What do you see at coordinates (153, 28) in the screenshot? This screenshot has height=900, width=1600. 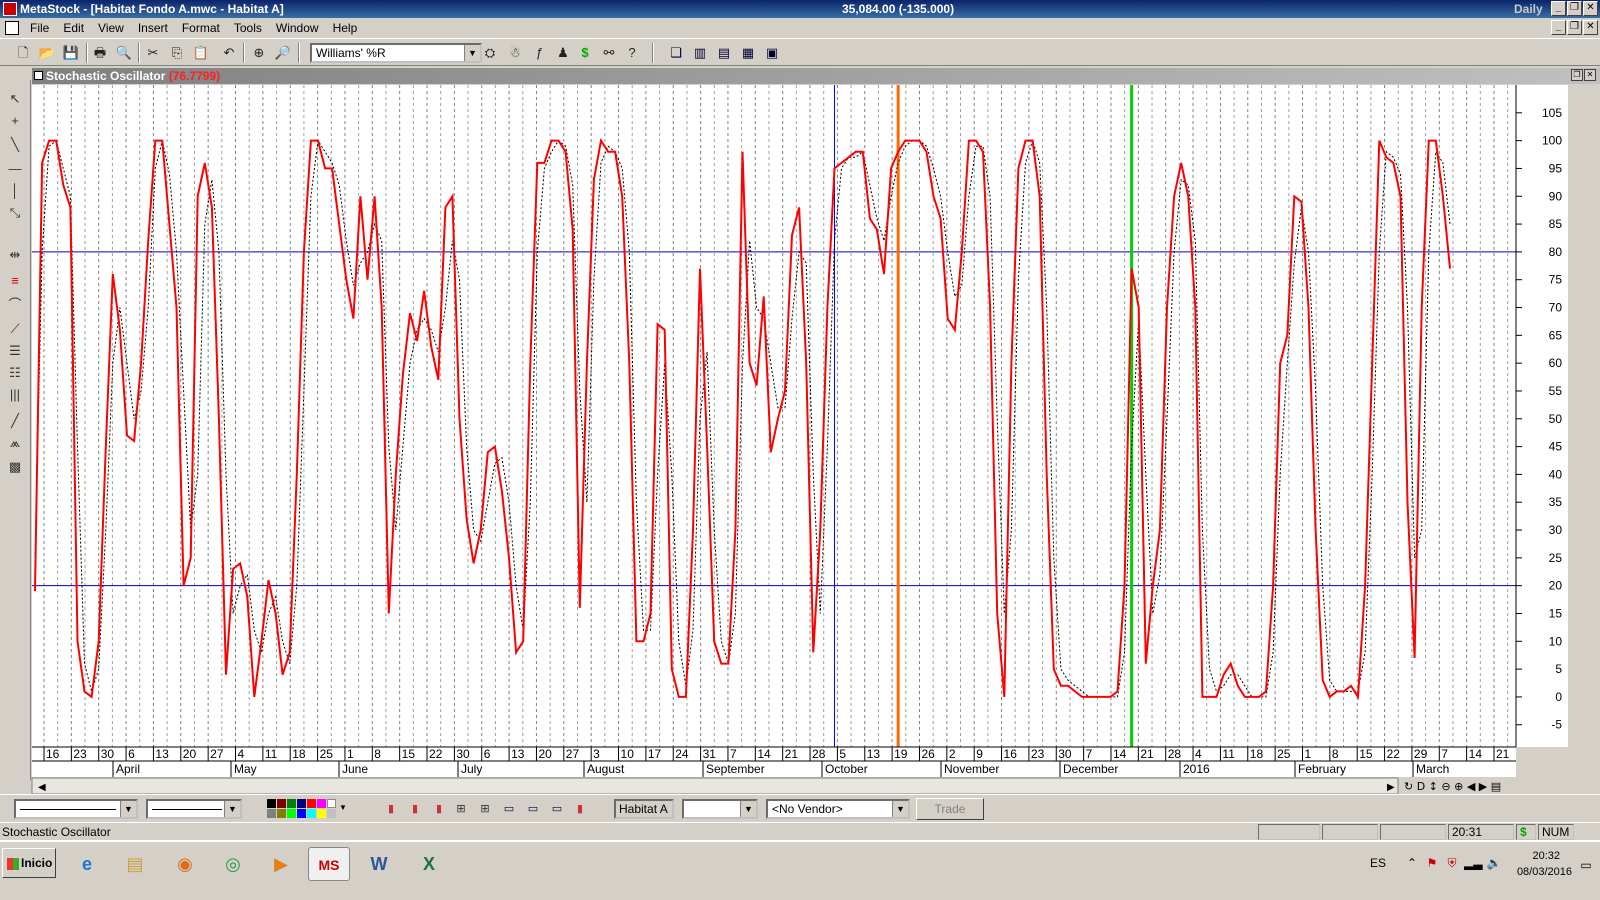 I see `menu-insert: Insert` at bounding box center [153, 28].